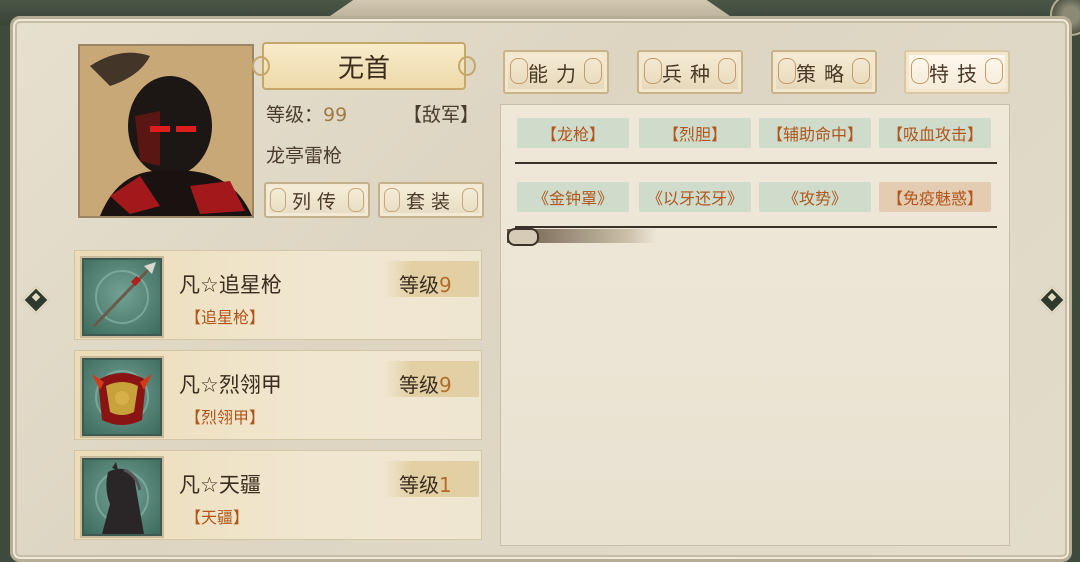  I want to click on equipment-name: 凡☆天疆, so click(220, 485).